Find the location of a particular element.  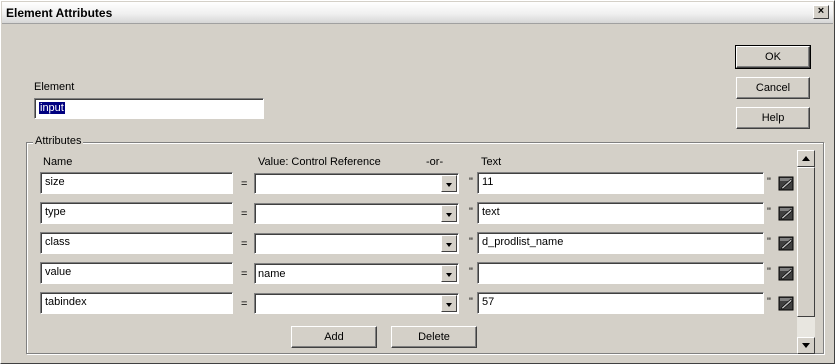

add-button: Add is located at coordinates (334, 337).